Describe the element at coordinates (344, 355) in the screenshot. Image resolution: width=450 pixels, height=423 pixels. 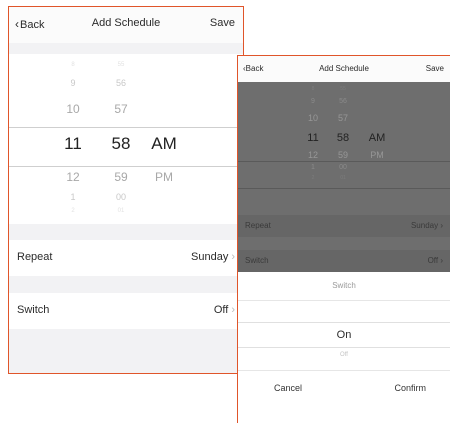
I see `switch-option-off: Off` at that location.